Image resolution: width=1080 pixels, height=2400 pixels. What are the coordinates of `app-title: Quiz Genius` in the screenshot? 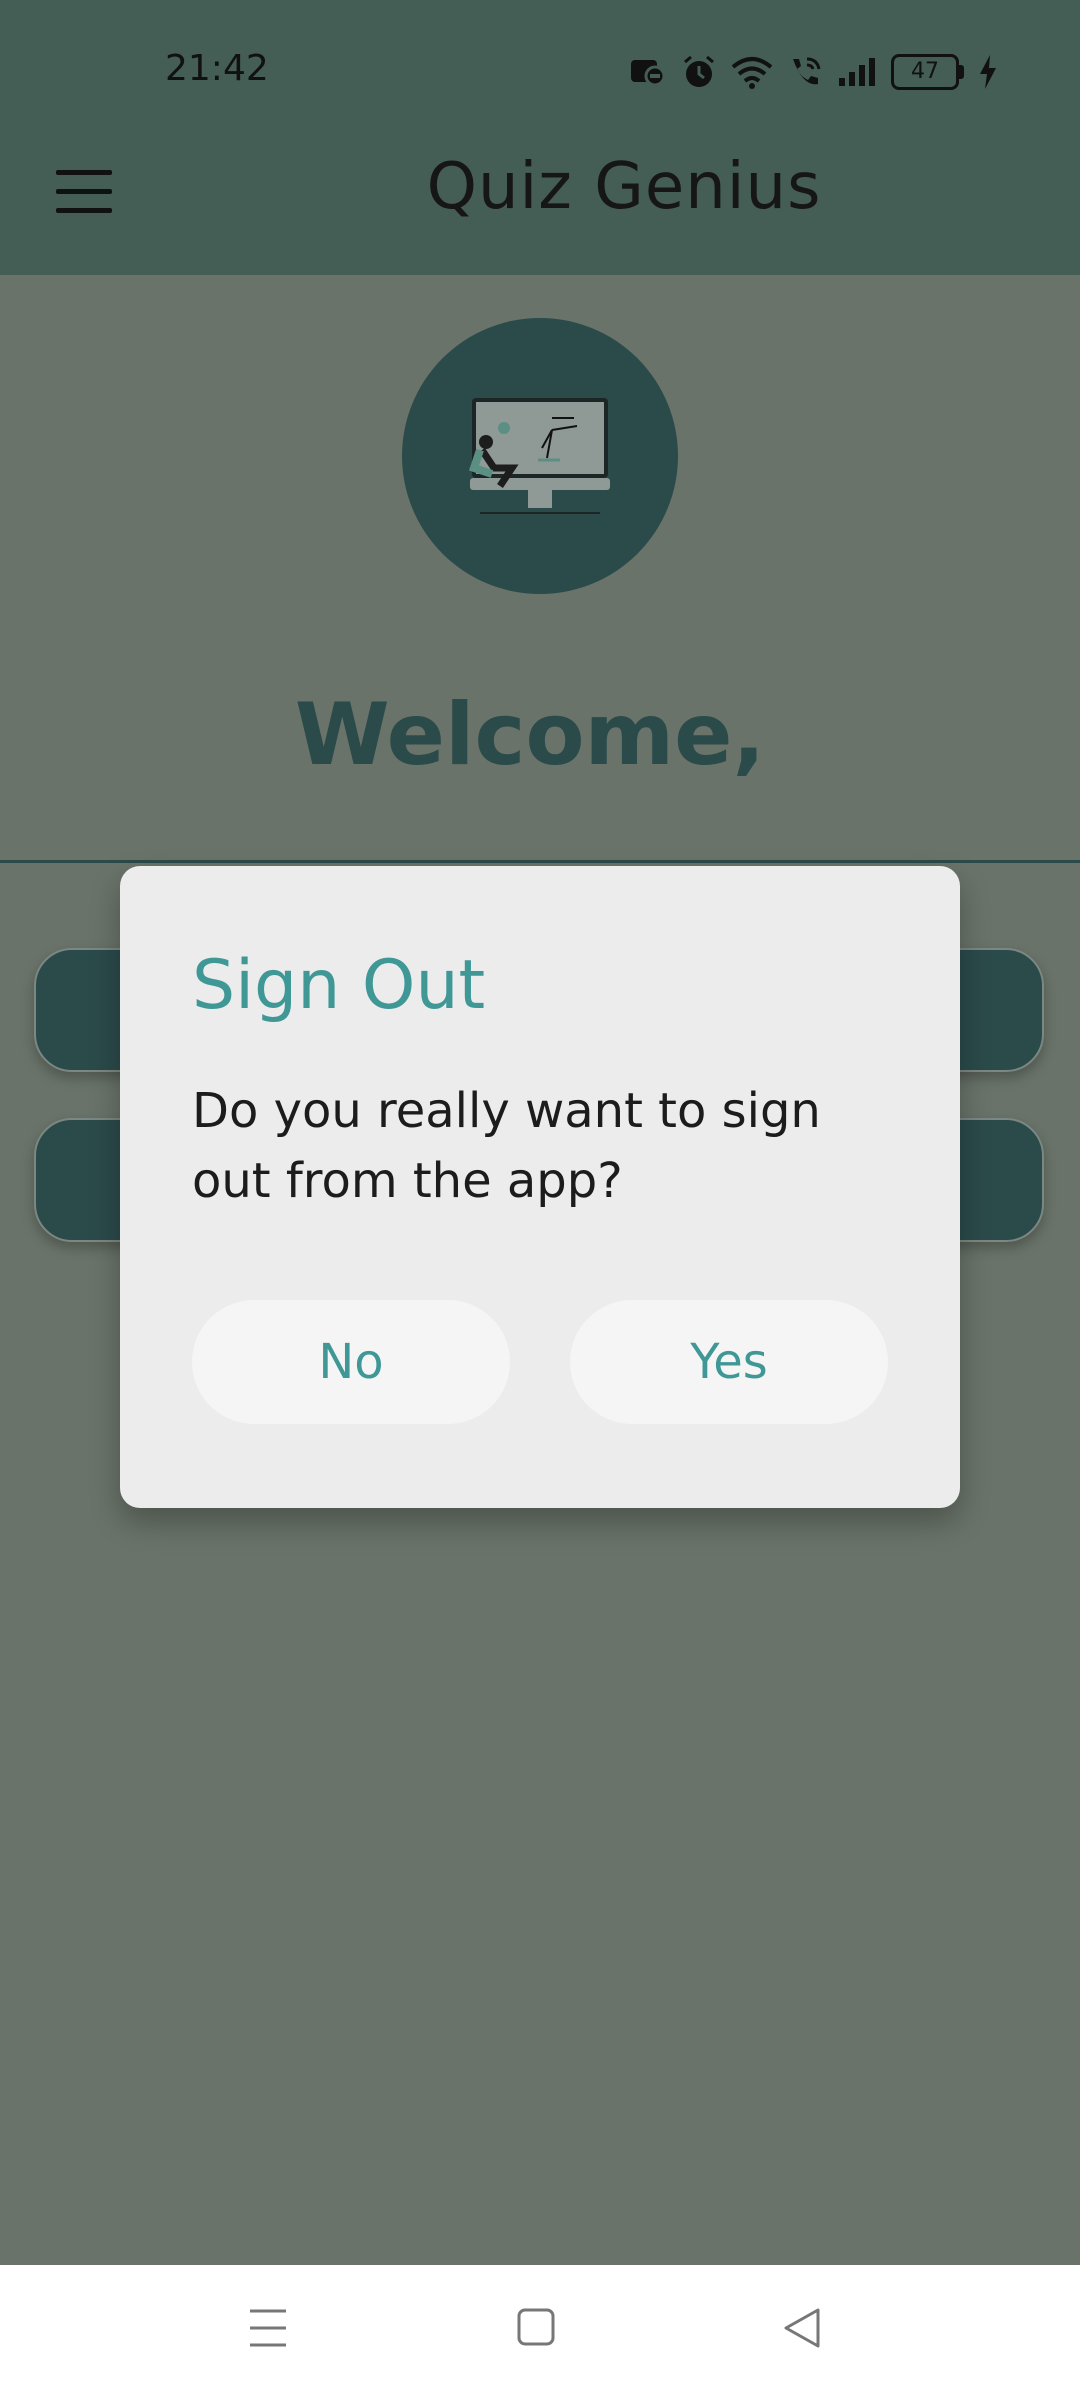 It's located at (624, 187).